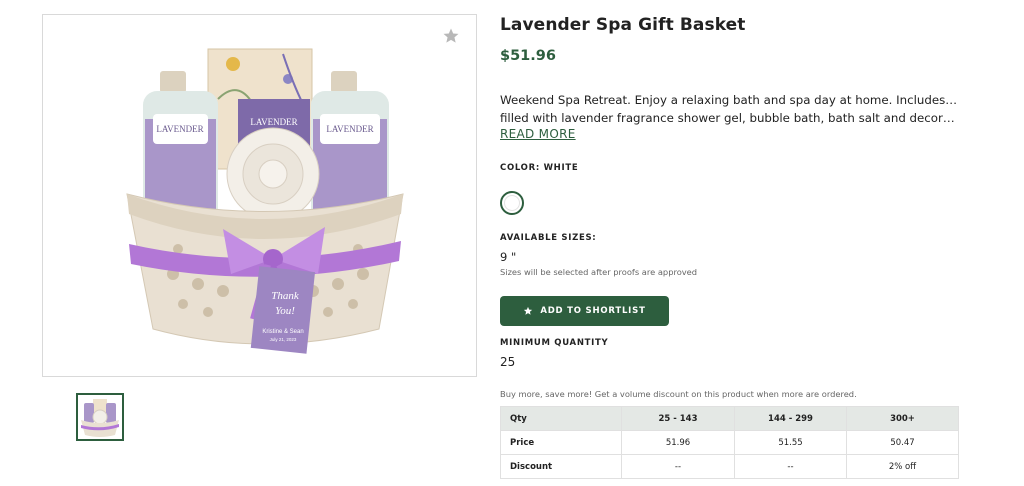 Image resolution: width=1024 pixels, height=486 pixels. I want to click on star-icon, so click(528, 310).